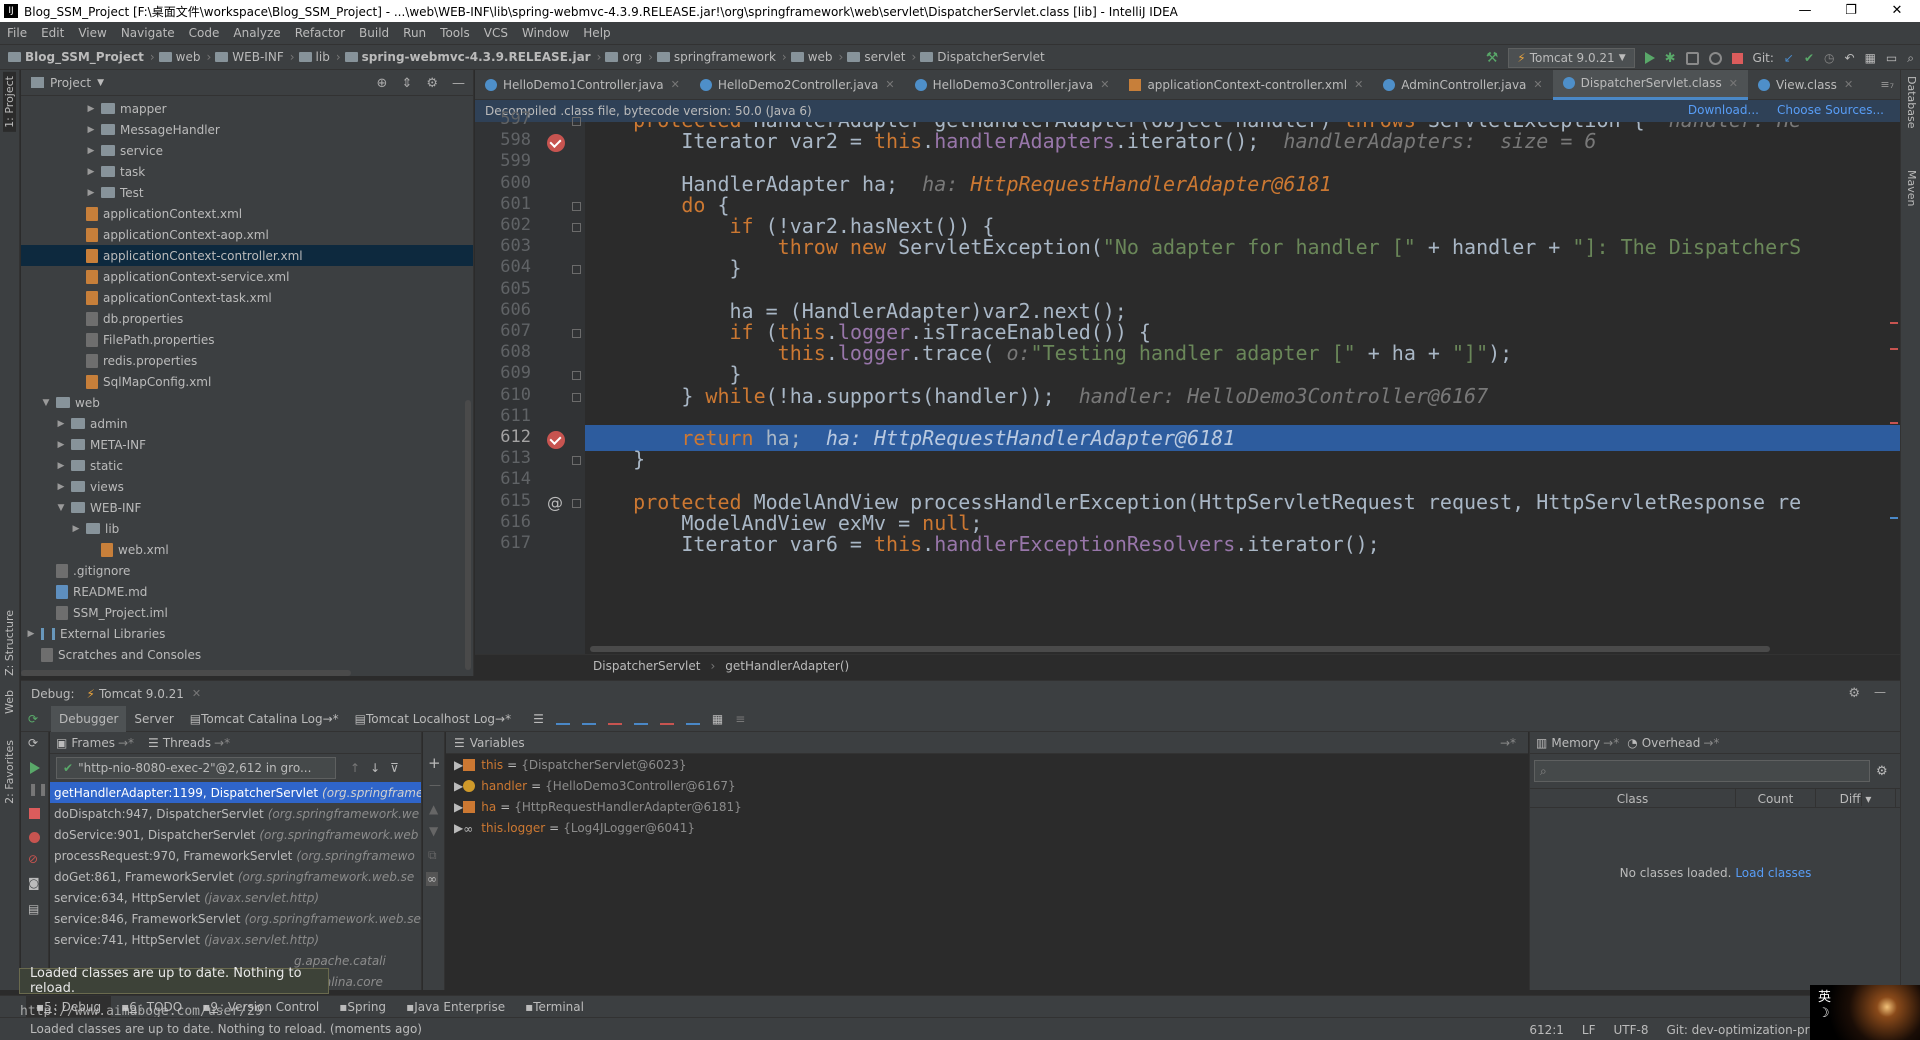 The height and width of the screenshot is (1040, 1920). What do you see at coordinates (1589, 1030) in the screenshot?
I see `line-separator: LF` at bounding box center [1589, 1030].